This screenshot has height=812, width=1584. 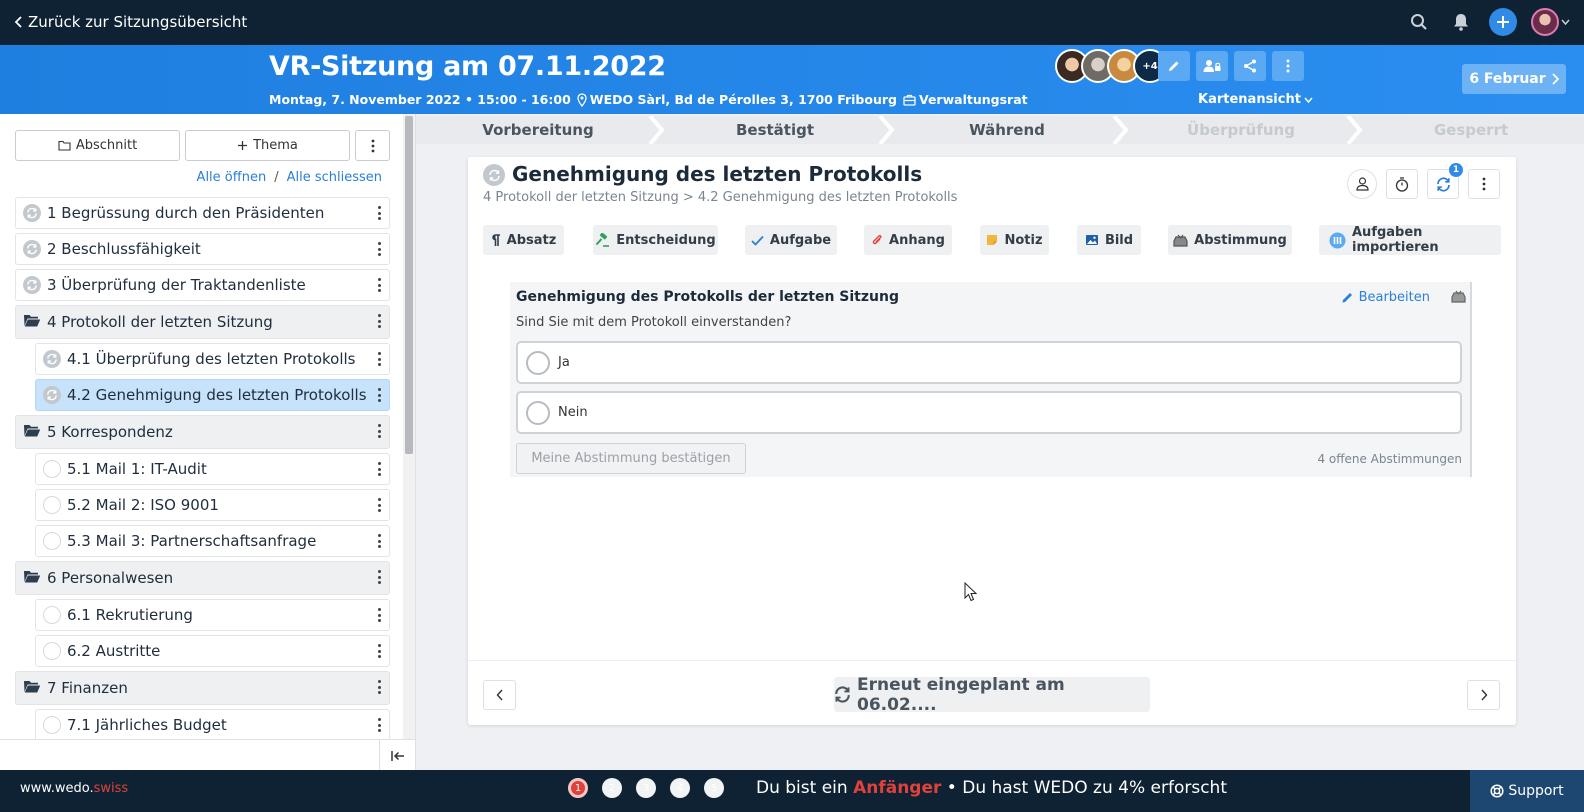 What do you see at coordinates (791, 240) in the screenshot?
I see `add-aufgabe-button: Aufgabe` at bounding box center [791, 240].